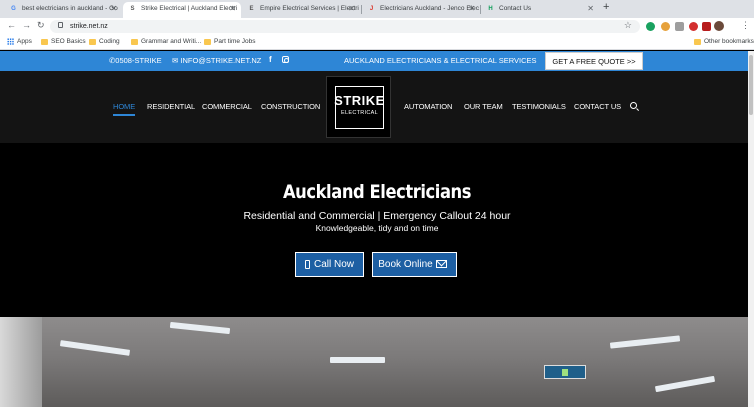  I want to click on nav-home: HOME, so click(124, 109).